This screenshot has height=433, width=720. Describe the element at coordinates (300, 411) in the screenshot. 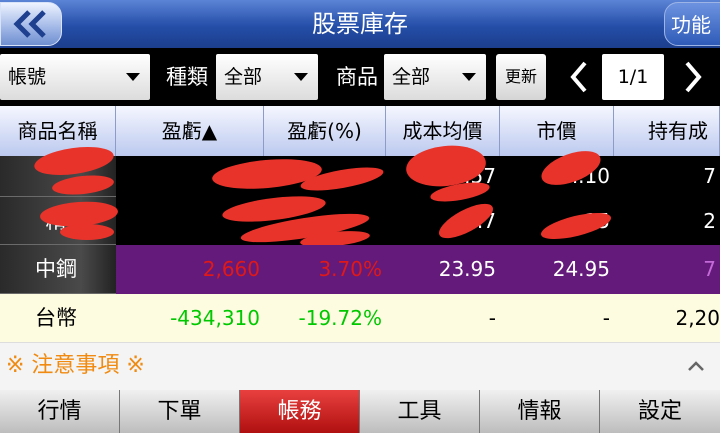

I see `tab-account: 帳務` at that location.